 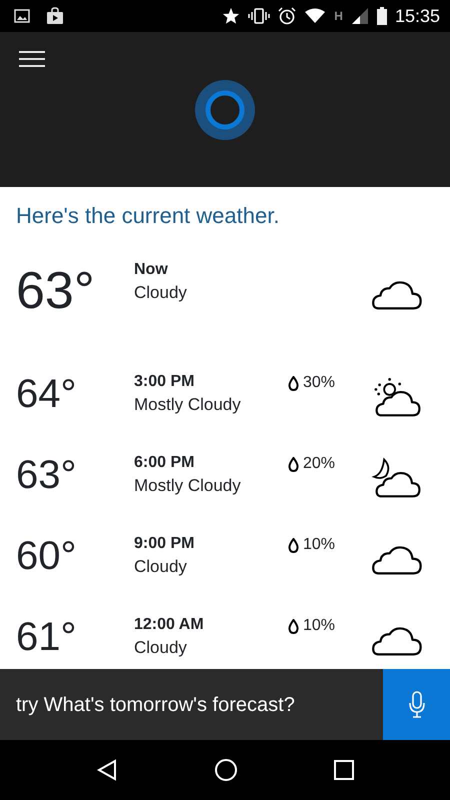 I want to click on signal-icon, so click(x=359, y=16).